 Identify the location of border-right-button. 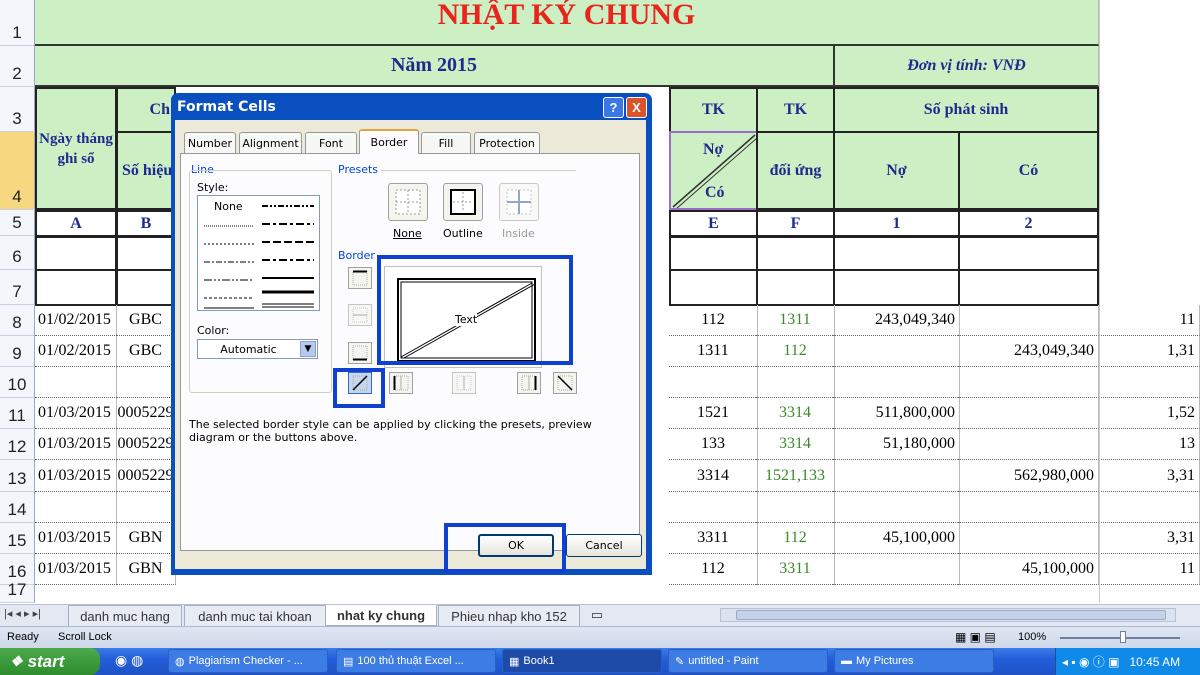
(529, 383).